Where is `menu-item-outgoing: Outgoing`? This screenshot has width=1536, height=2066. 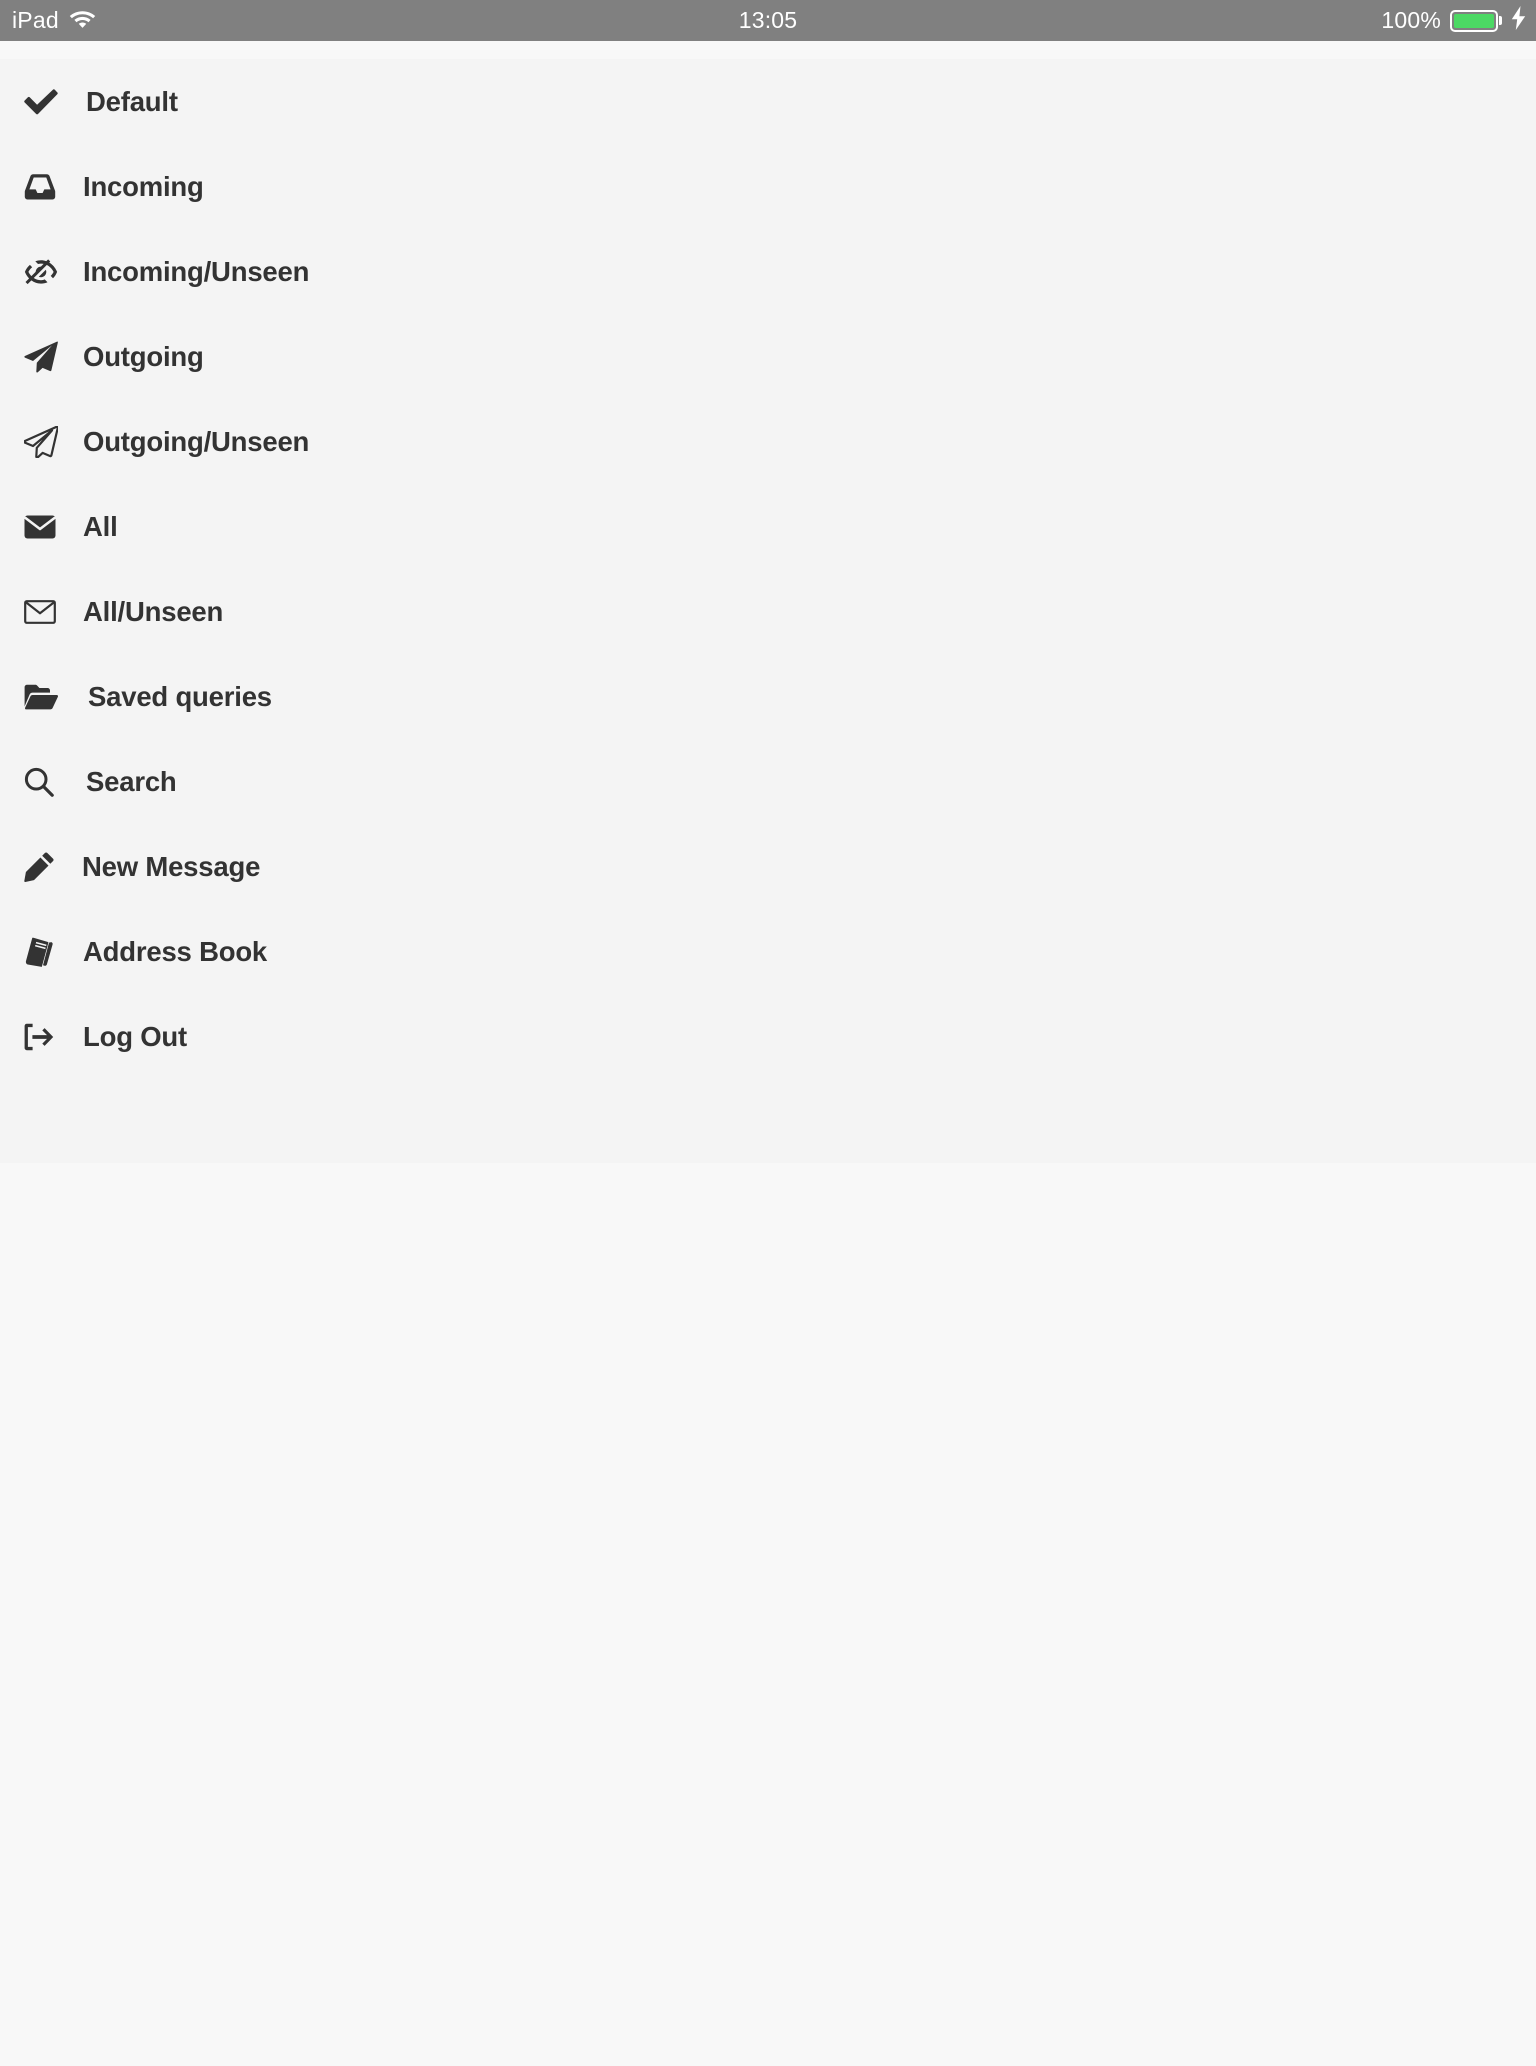
menu-item-outgoing: Outgoing is located at coordinates (768, 356).